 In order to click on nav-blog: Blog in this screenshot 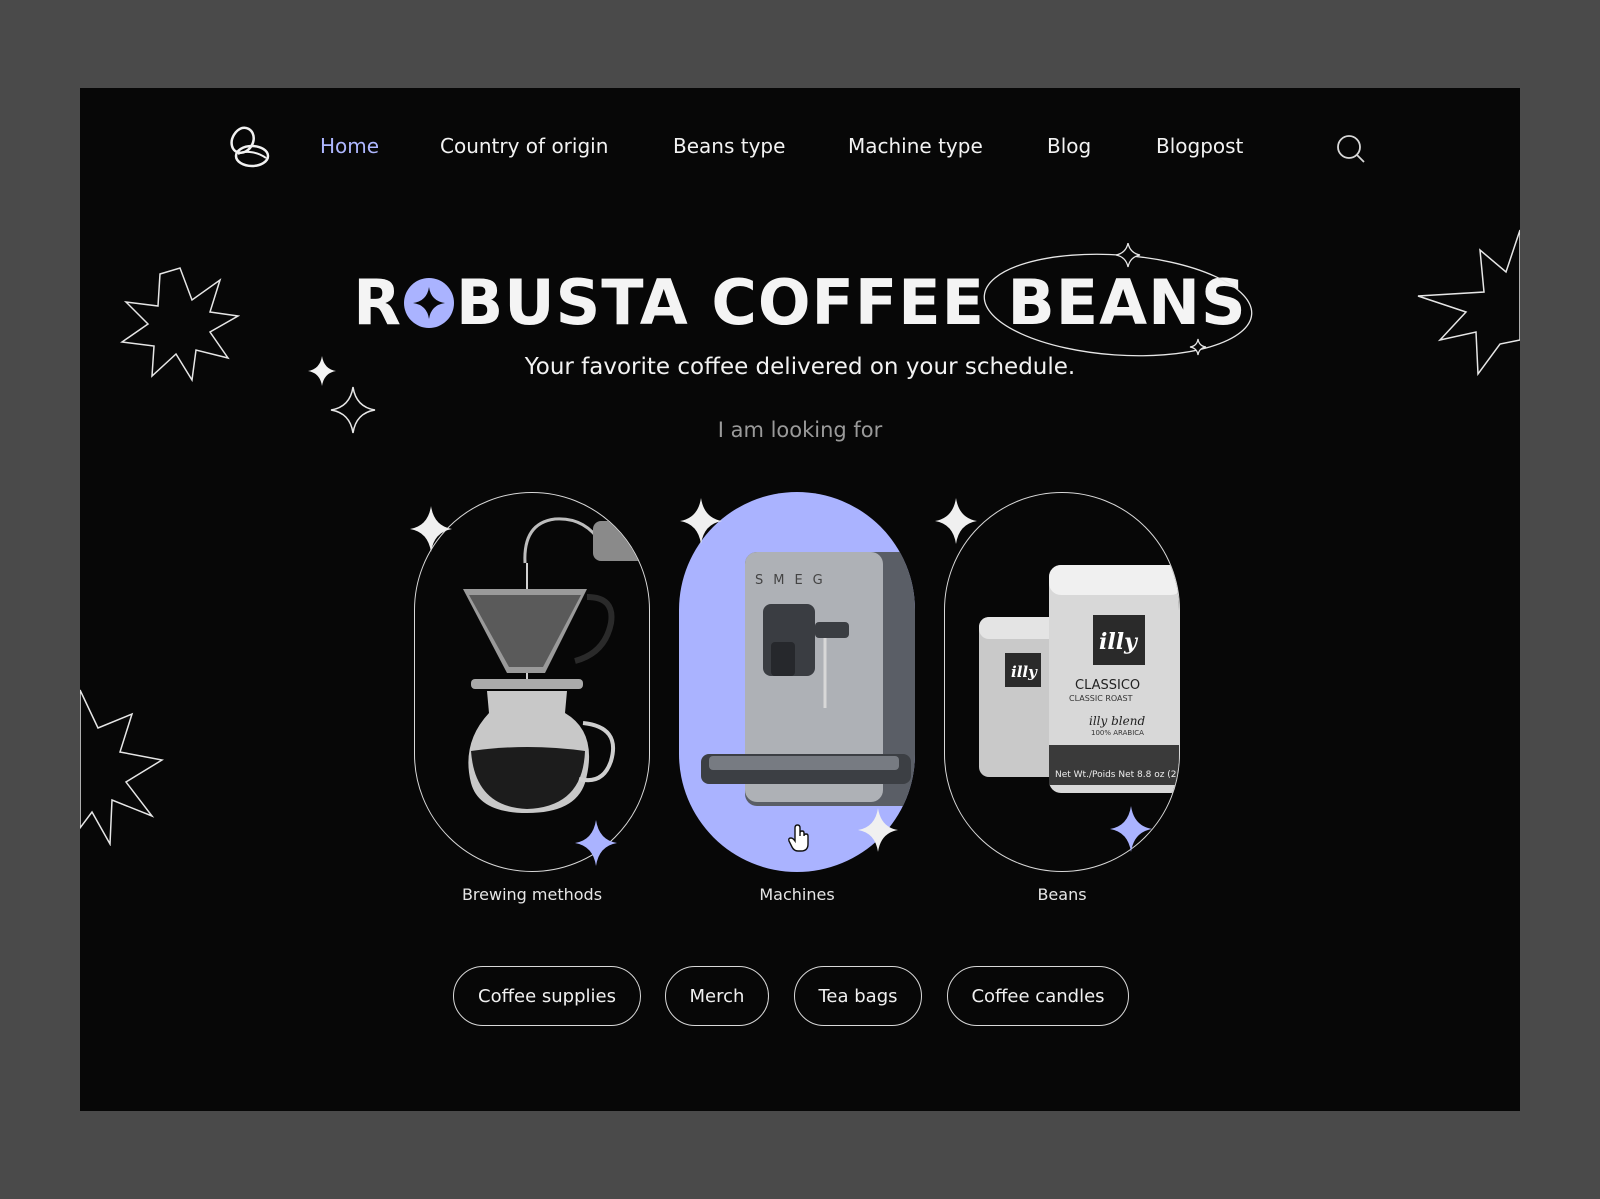, I will do `click(1069, 146)`.